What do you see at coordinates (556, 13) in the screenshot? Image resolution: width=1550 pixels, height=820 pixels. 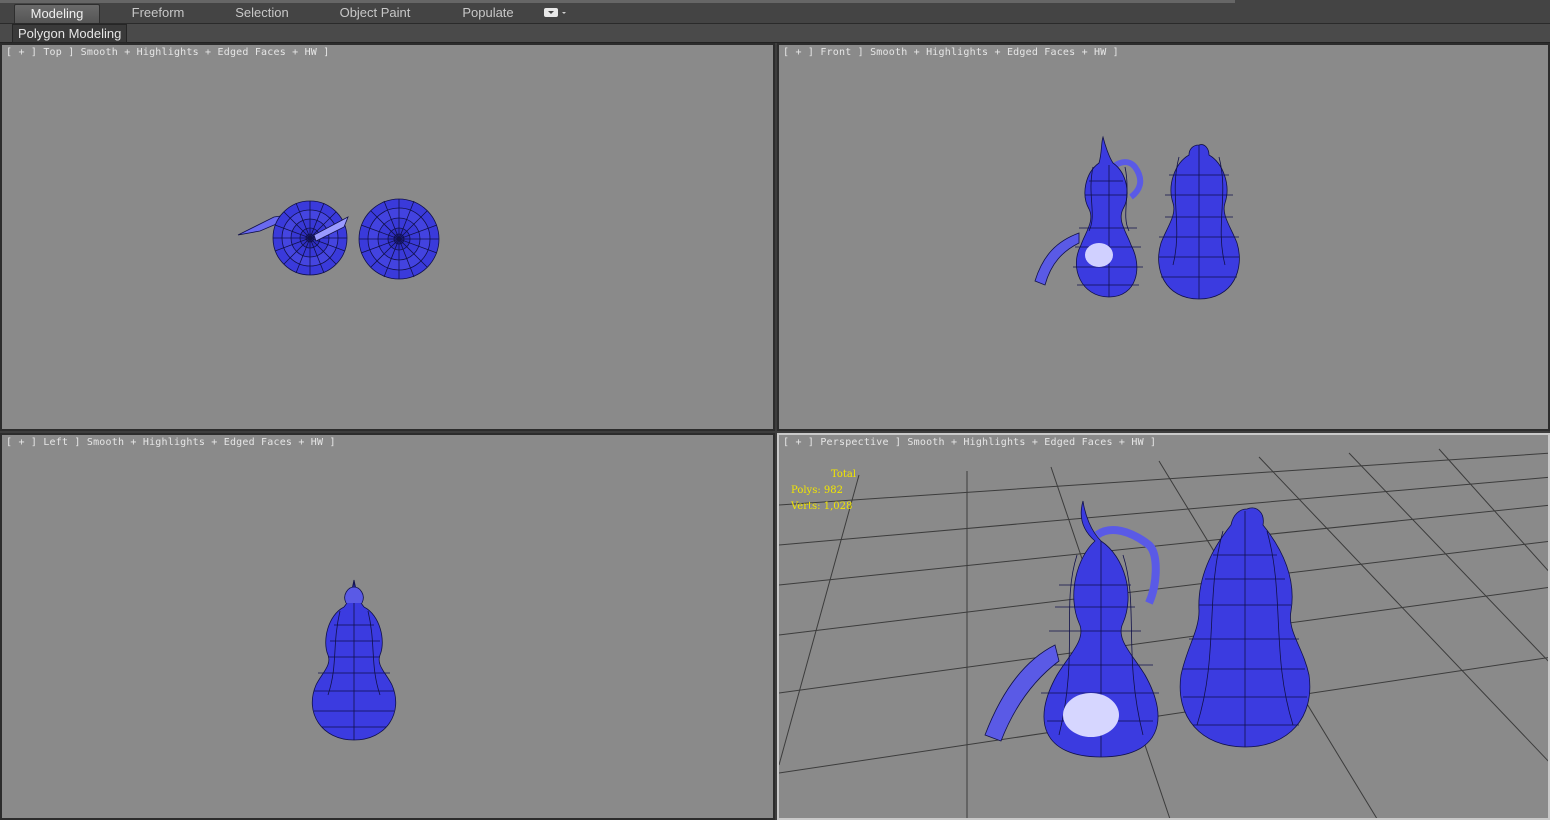 I see `dropdown-toggle-icon` at bounding box center [556, 13].